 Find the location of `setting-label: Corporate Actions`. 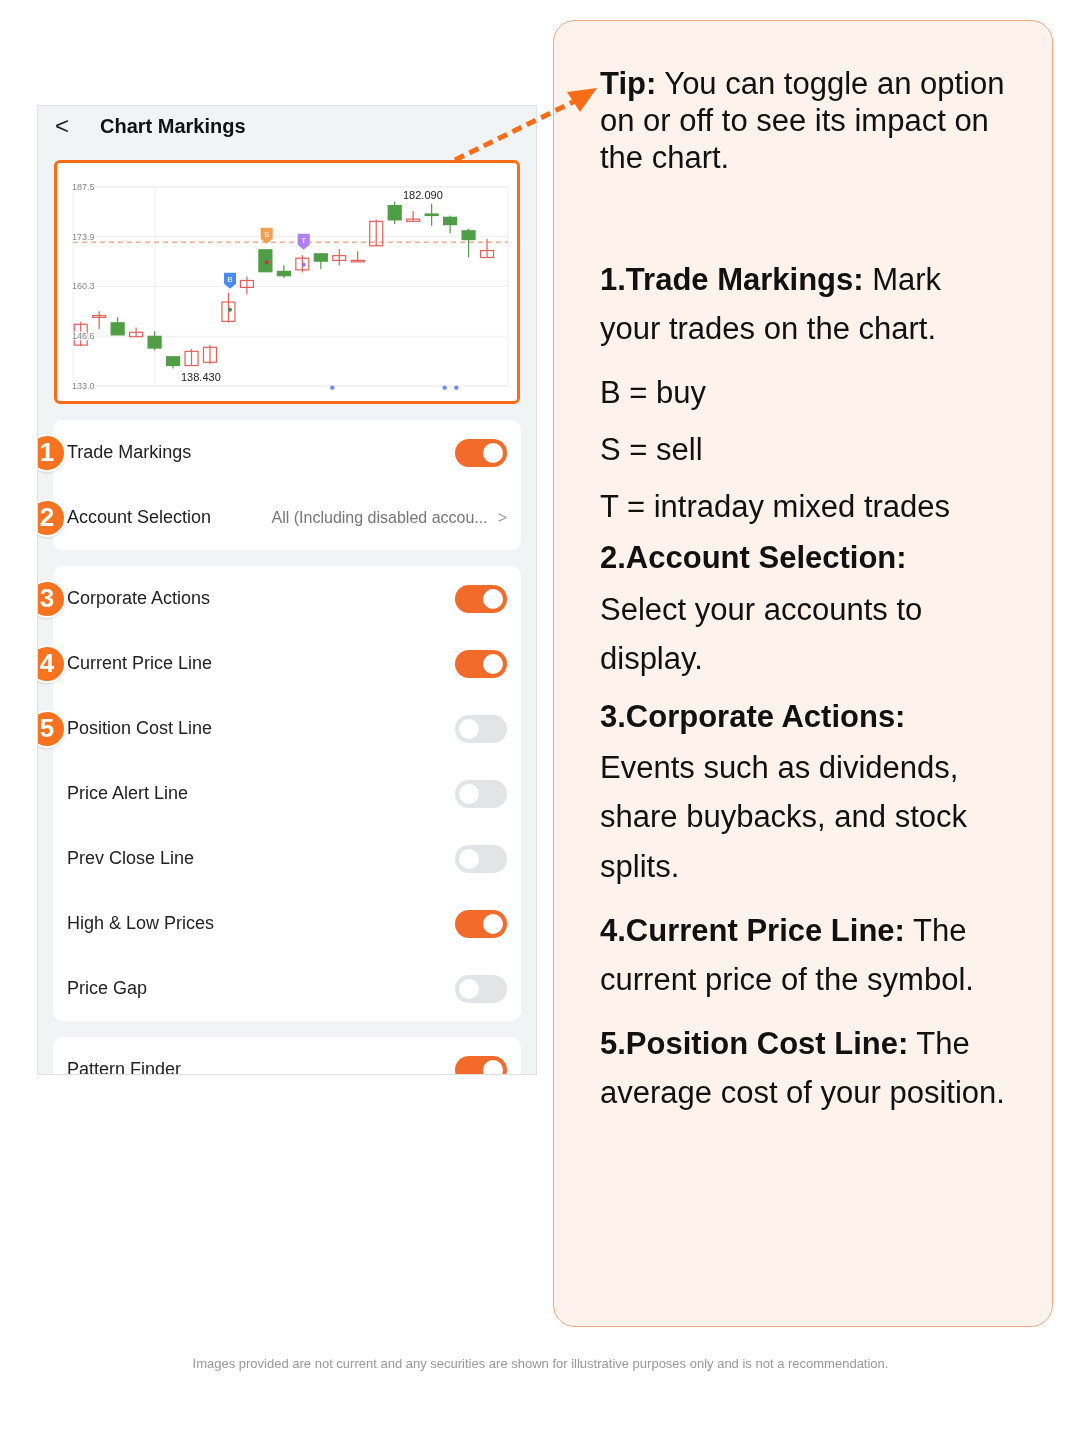

setting-label: Corporate Actions is located at coordinates (139, 598).